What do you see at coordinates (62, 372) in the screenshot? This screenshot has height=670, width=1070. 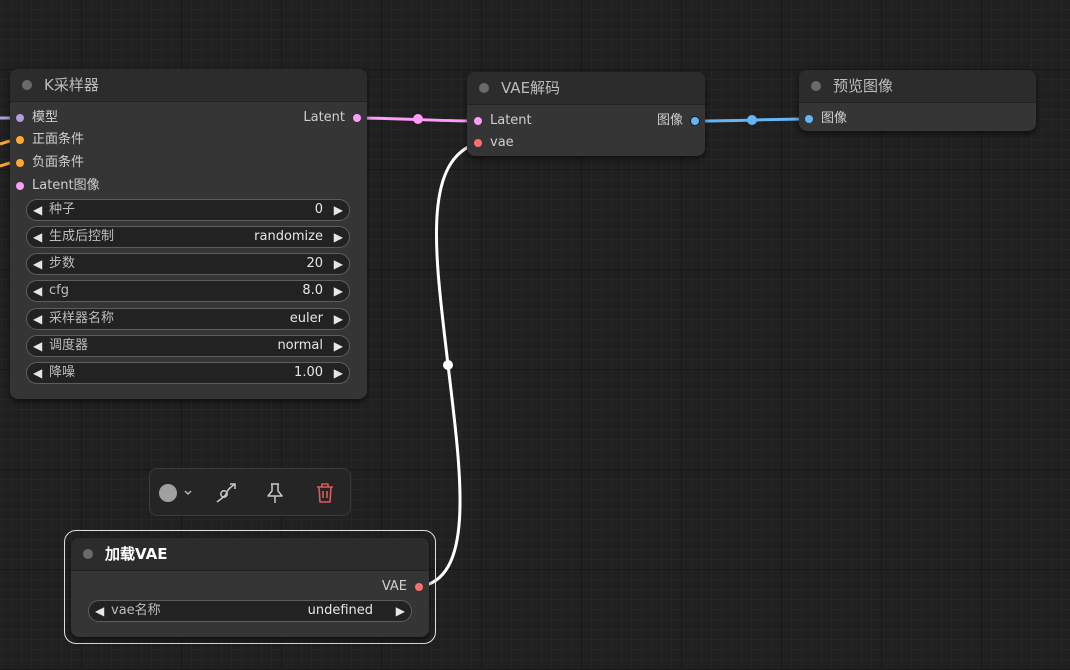 I see `widget-name: 降噪` at bounding box center [62, 372].